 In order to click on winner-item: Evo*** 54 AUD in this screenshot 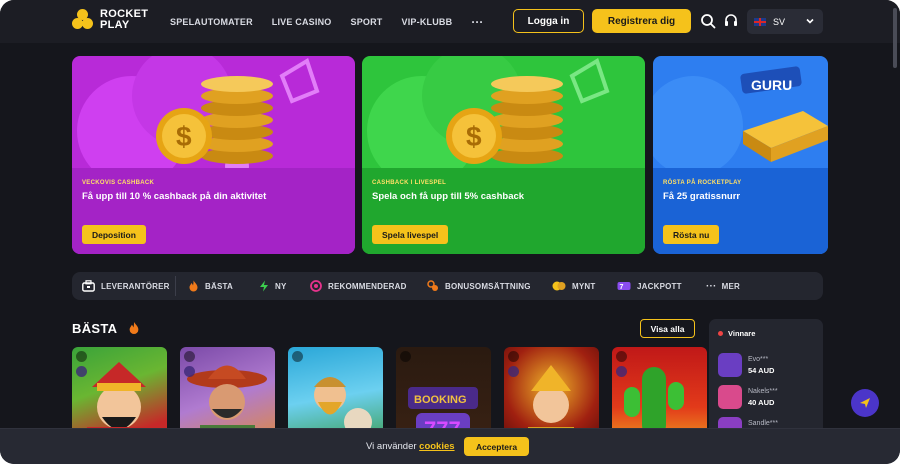, I will do `click(768, 366)`.